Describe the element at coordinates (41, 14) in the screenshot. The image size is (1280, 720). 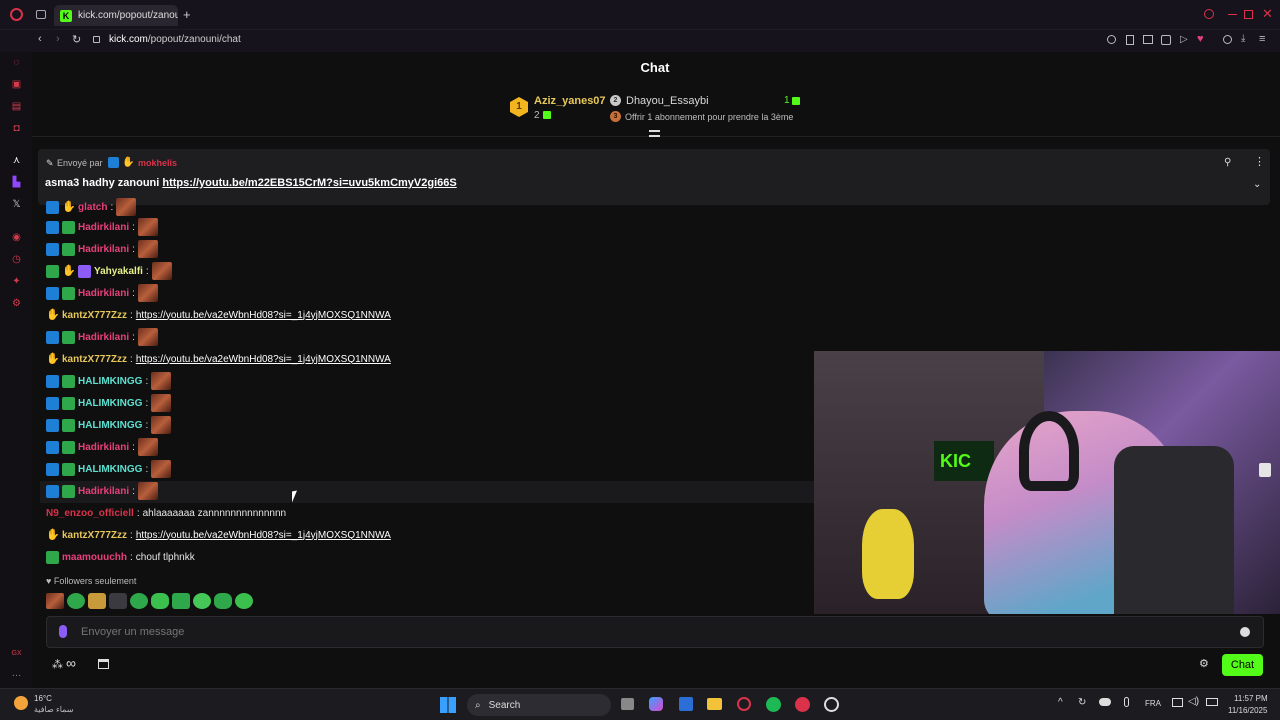
I see `tab-manager-icon` at that location.